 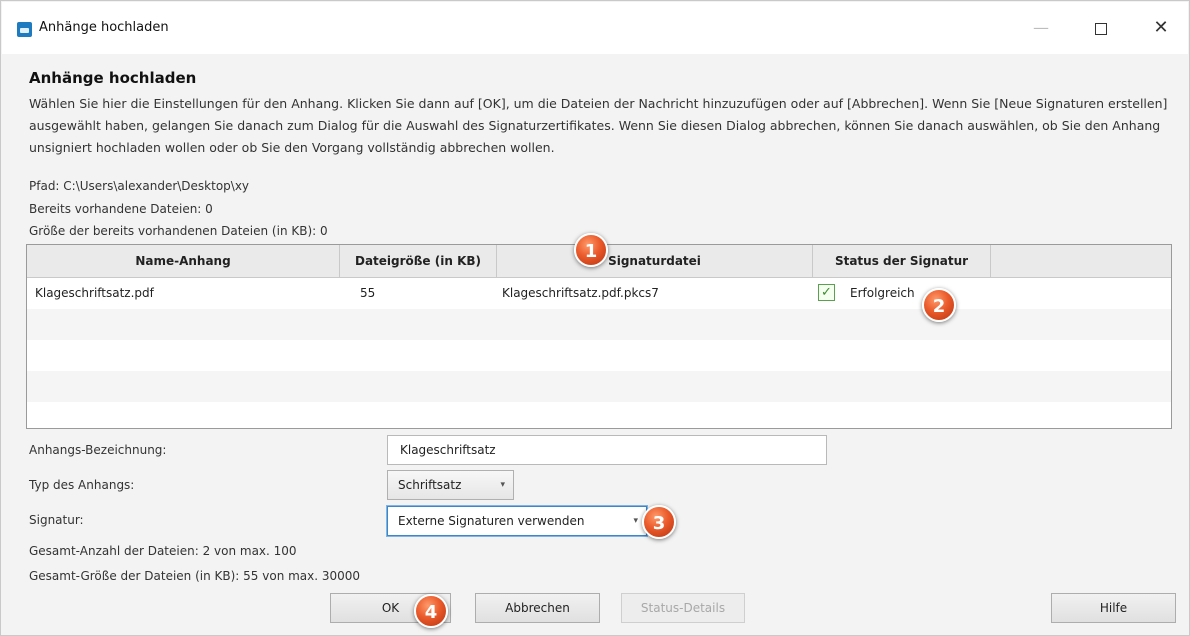 I want to click on signature-label: Signatur:, so click(x=56, y=520).